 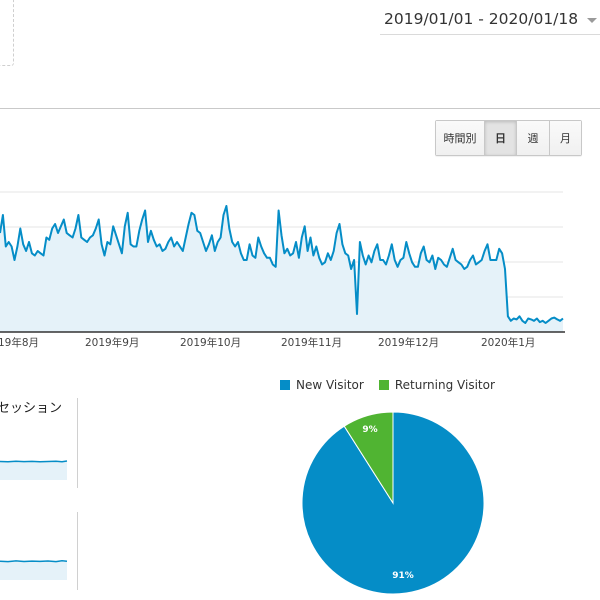 I want to click on visitor-type-pie-chart: 91% 9%, so click(x=393, y=503).